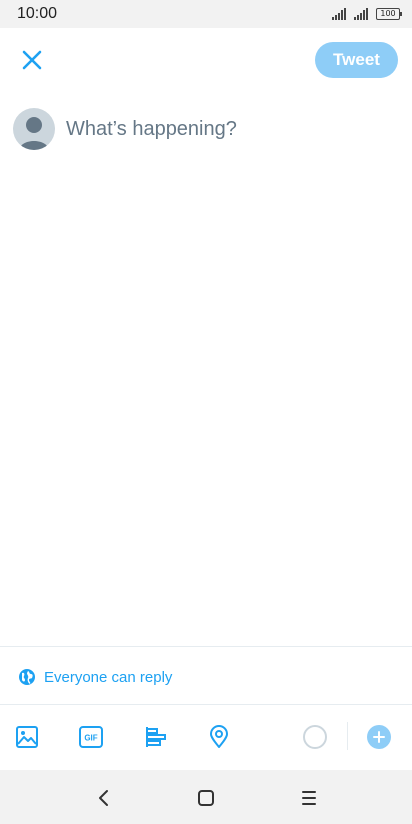 The height and width of the screenshot is (824, 412). Describe the element at coordinates (206, 14) in the screenshot. I see `status-bar: 10:00 100` at that location.